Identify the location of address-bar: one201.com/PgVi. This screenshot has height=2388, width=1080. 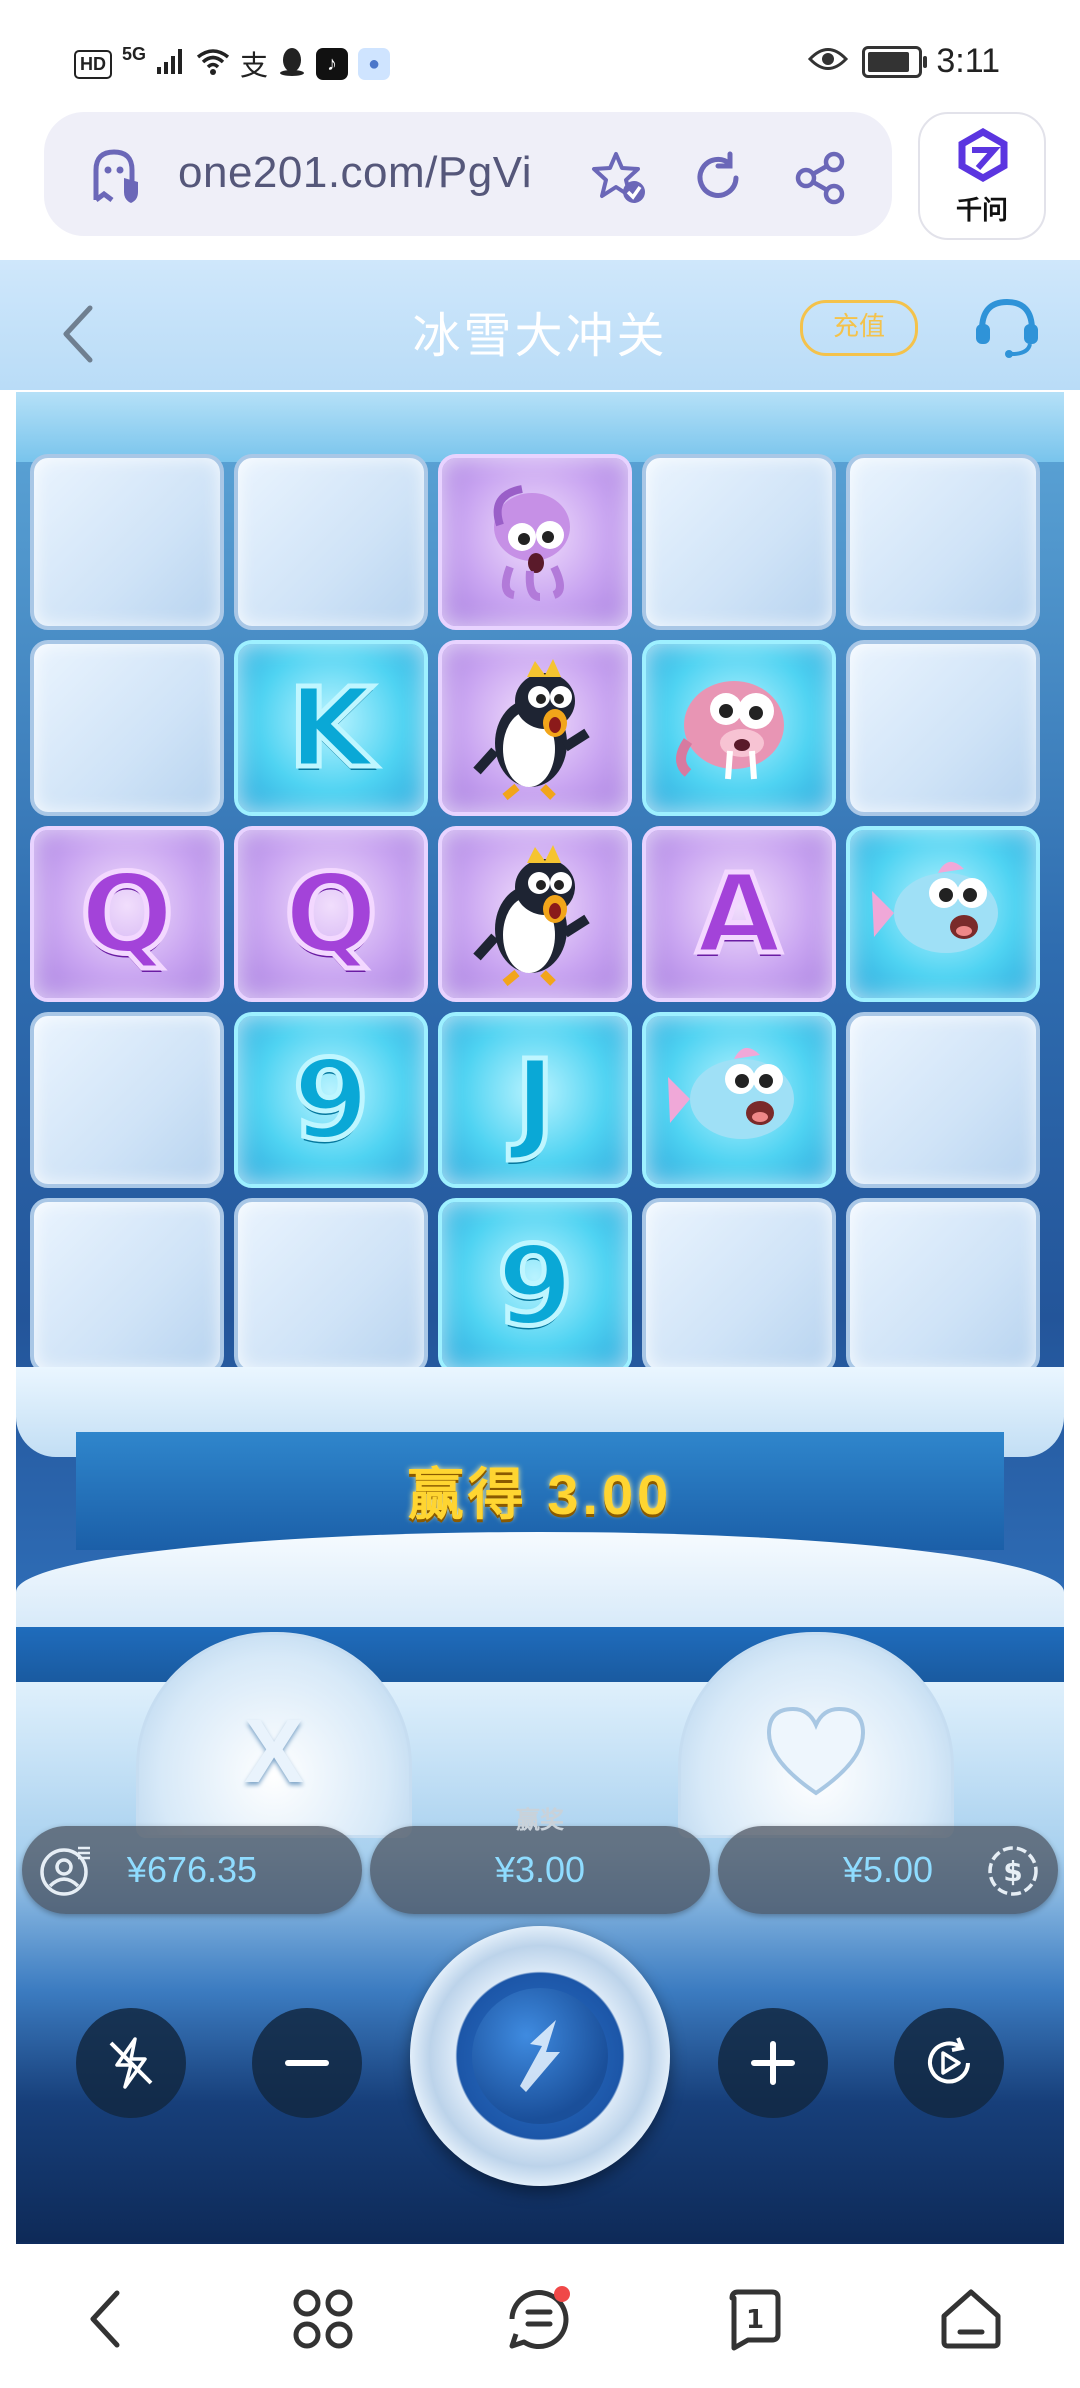
(468, 174).